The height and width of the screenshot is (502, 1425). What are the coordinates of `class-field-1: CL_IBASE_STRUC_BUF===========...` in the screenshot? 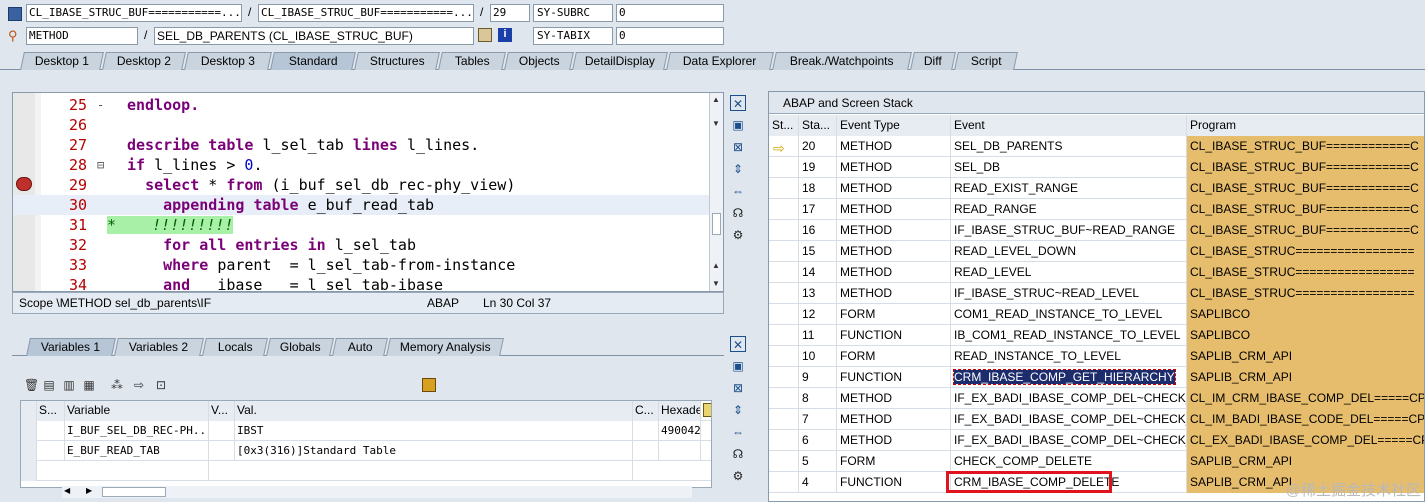 It's located at (134, 13).